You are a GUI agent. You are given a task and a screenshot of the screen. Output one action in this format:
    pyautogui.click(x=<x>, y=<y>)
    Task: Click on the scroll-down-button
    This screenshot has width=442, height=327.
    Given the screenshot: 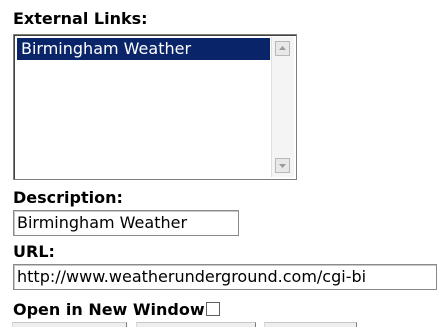 What is the action you would take?
    pyautogui.click(x=282, y=165)
    